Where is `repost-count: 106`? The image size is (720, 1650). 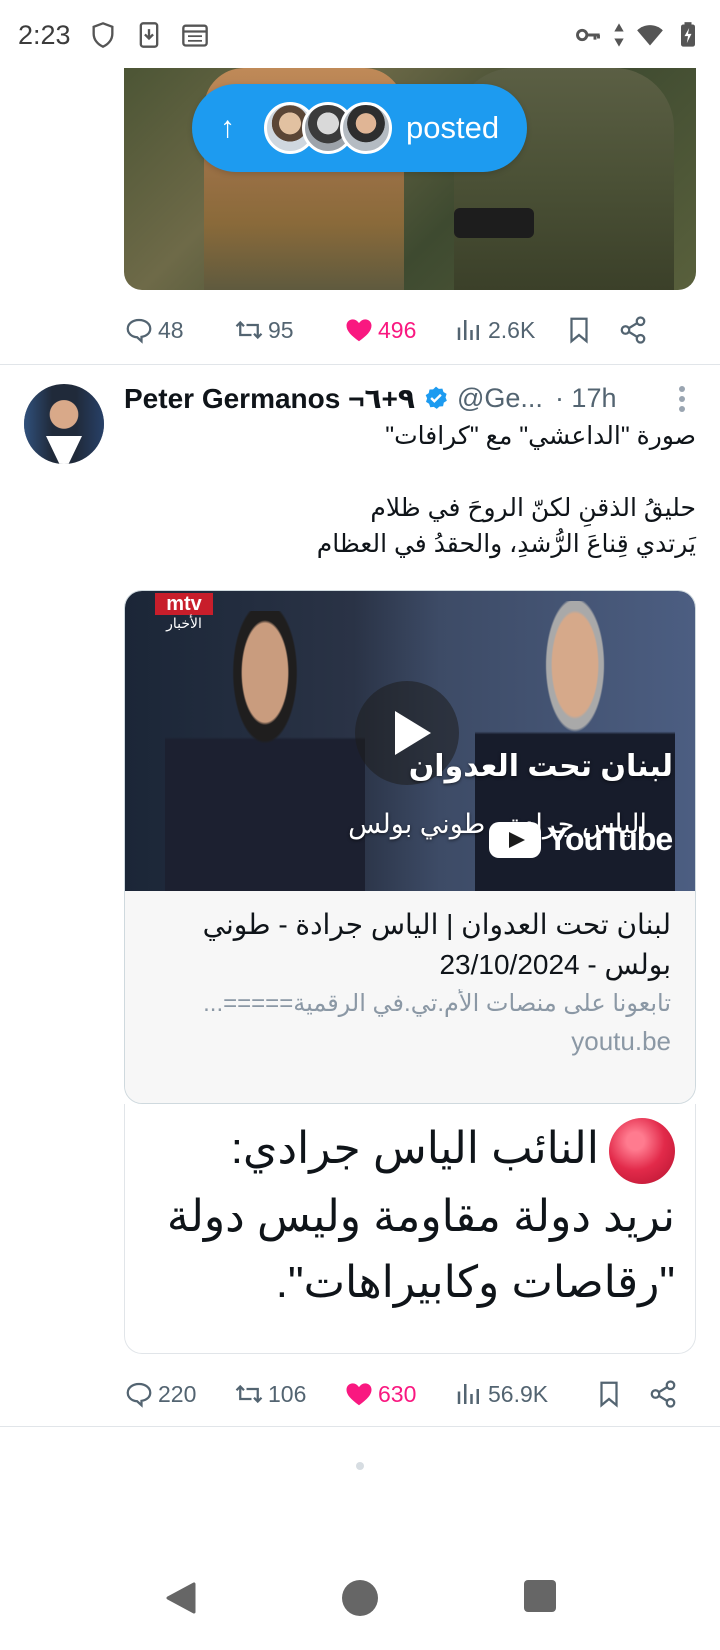 repost-count: 106 is located at coordinates (287, 1393).